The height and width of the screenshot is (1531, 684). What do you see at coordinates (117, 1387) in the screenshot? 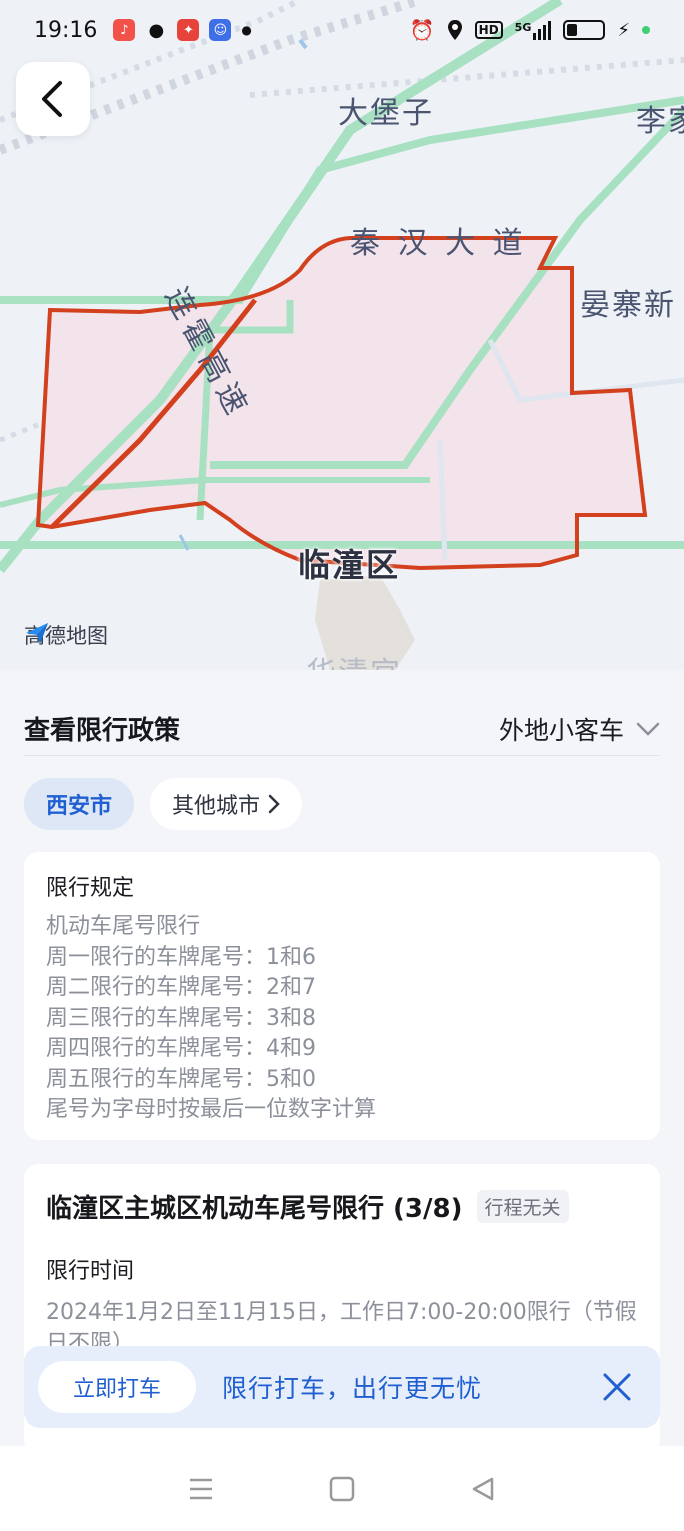
I see `book-taxi-button: 立即打车` at bounding box center [117, 1387].